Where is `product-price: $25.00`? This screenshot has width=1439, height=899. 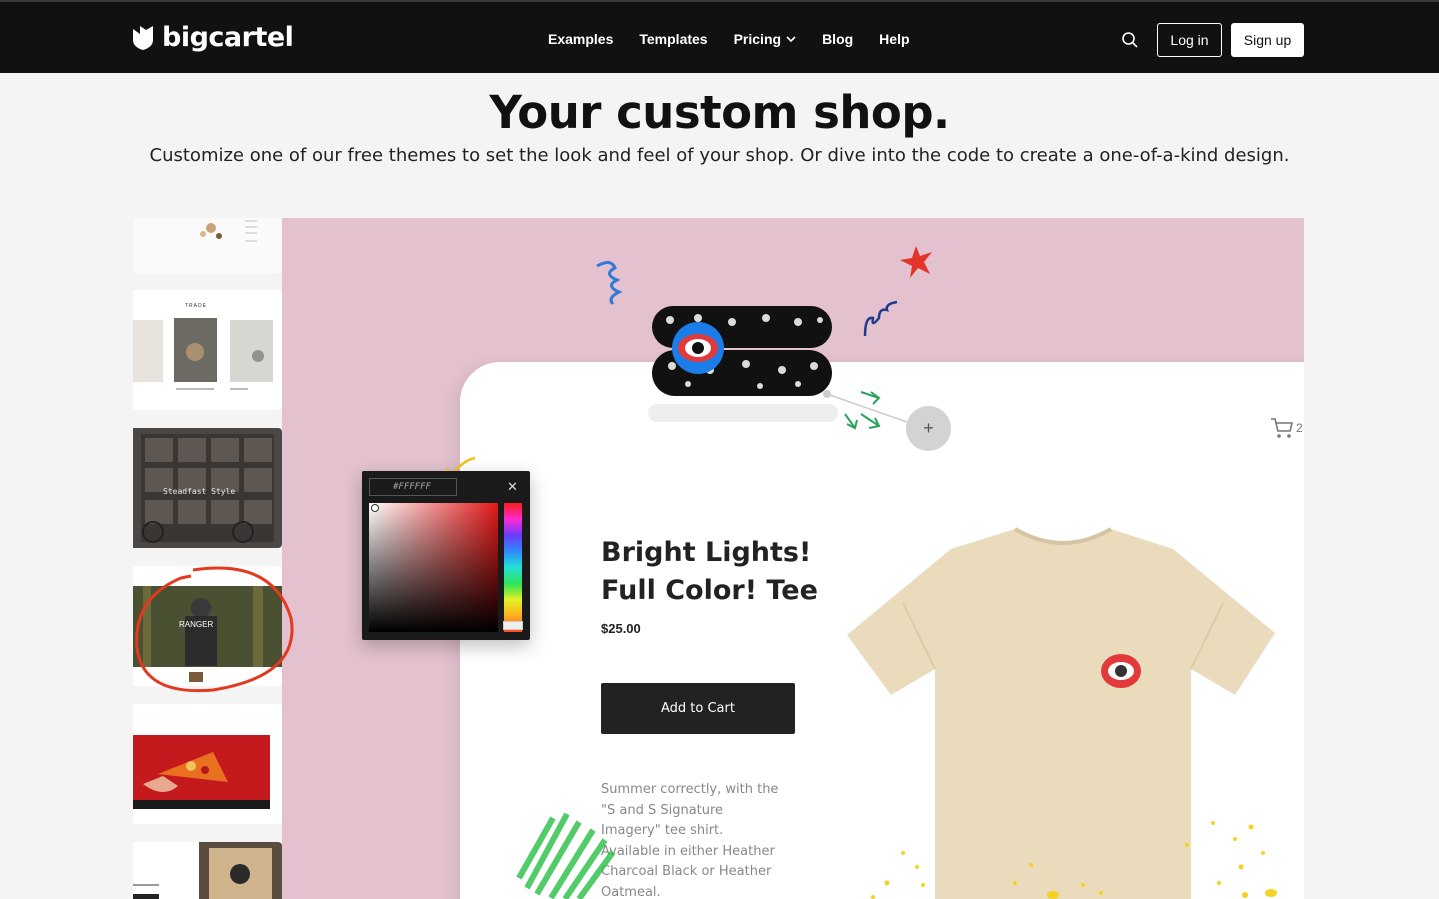 product-price: $25.00 is located at coordinates (621, 628).